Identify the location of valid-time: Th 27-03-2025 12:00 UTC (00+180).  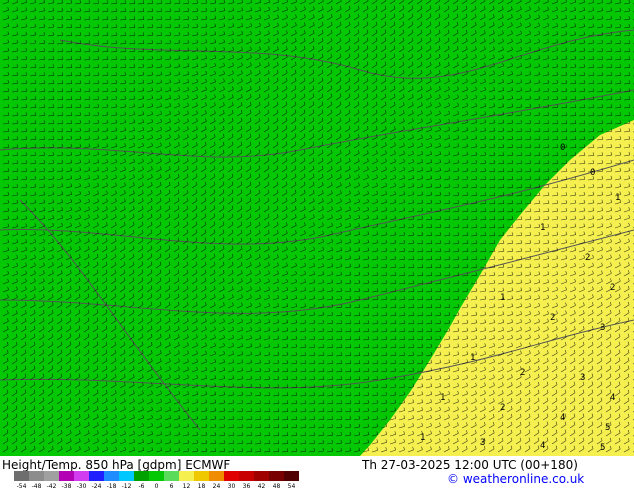
(470, 465).